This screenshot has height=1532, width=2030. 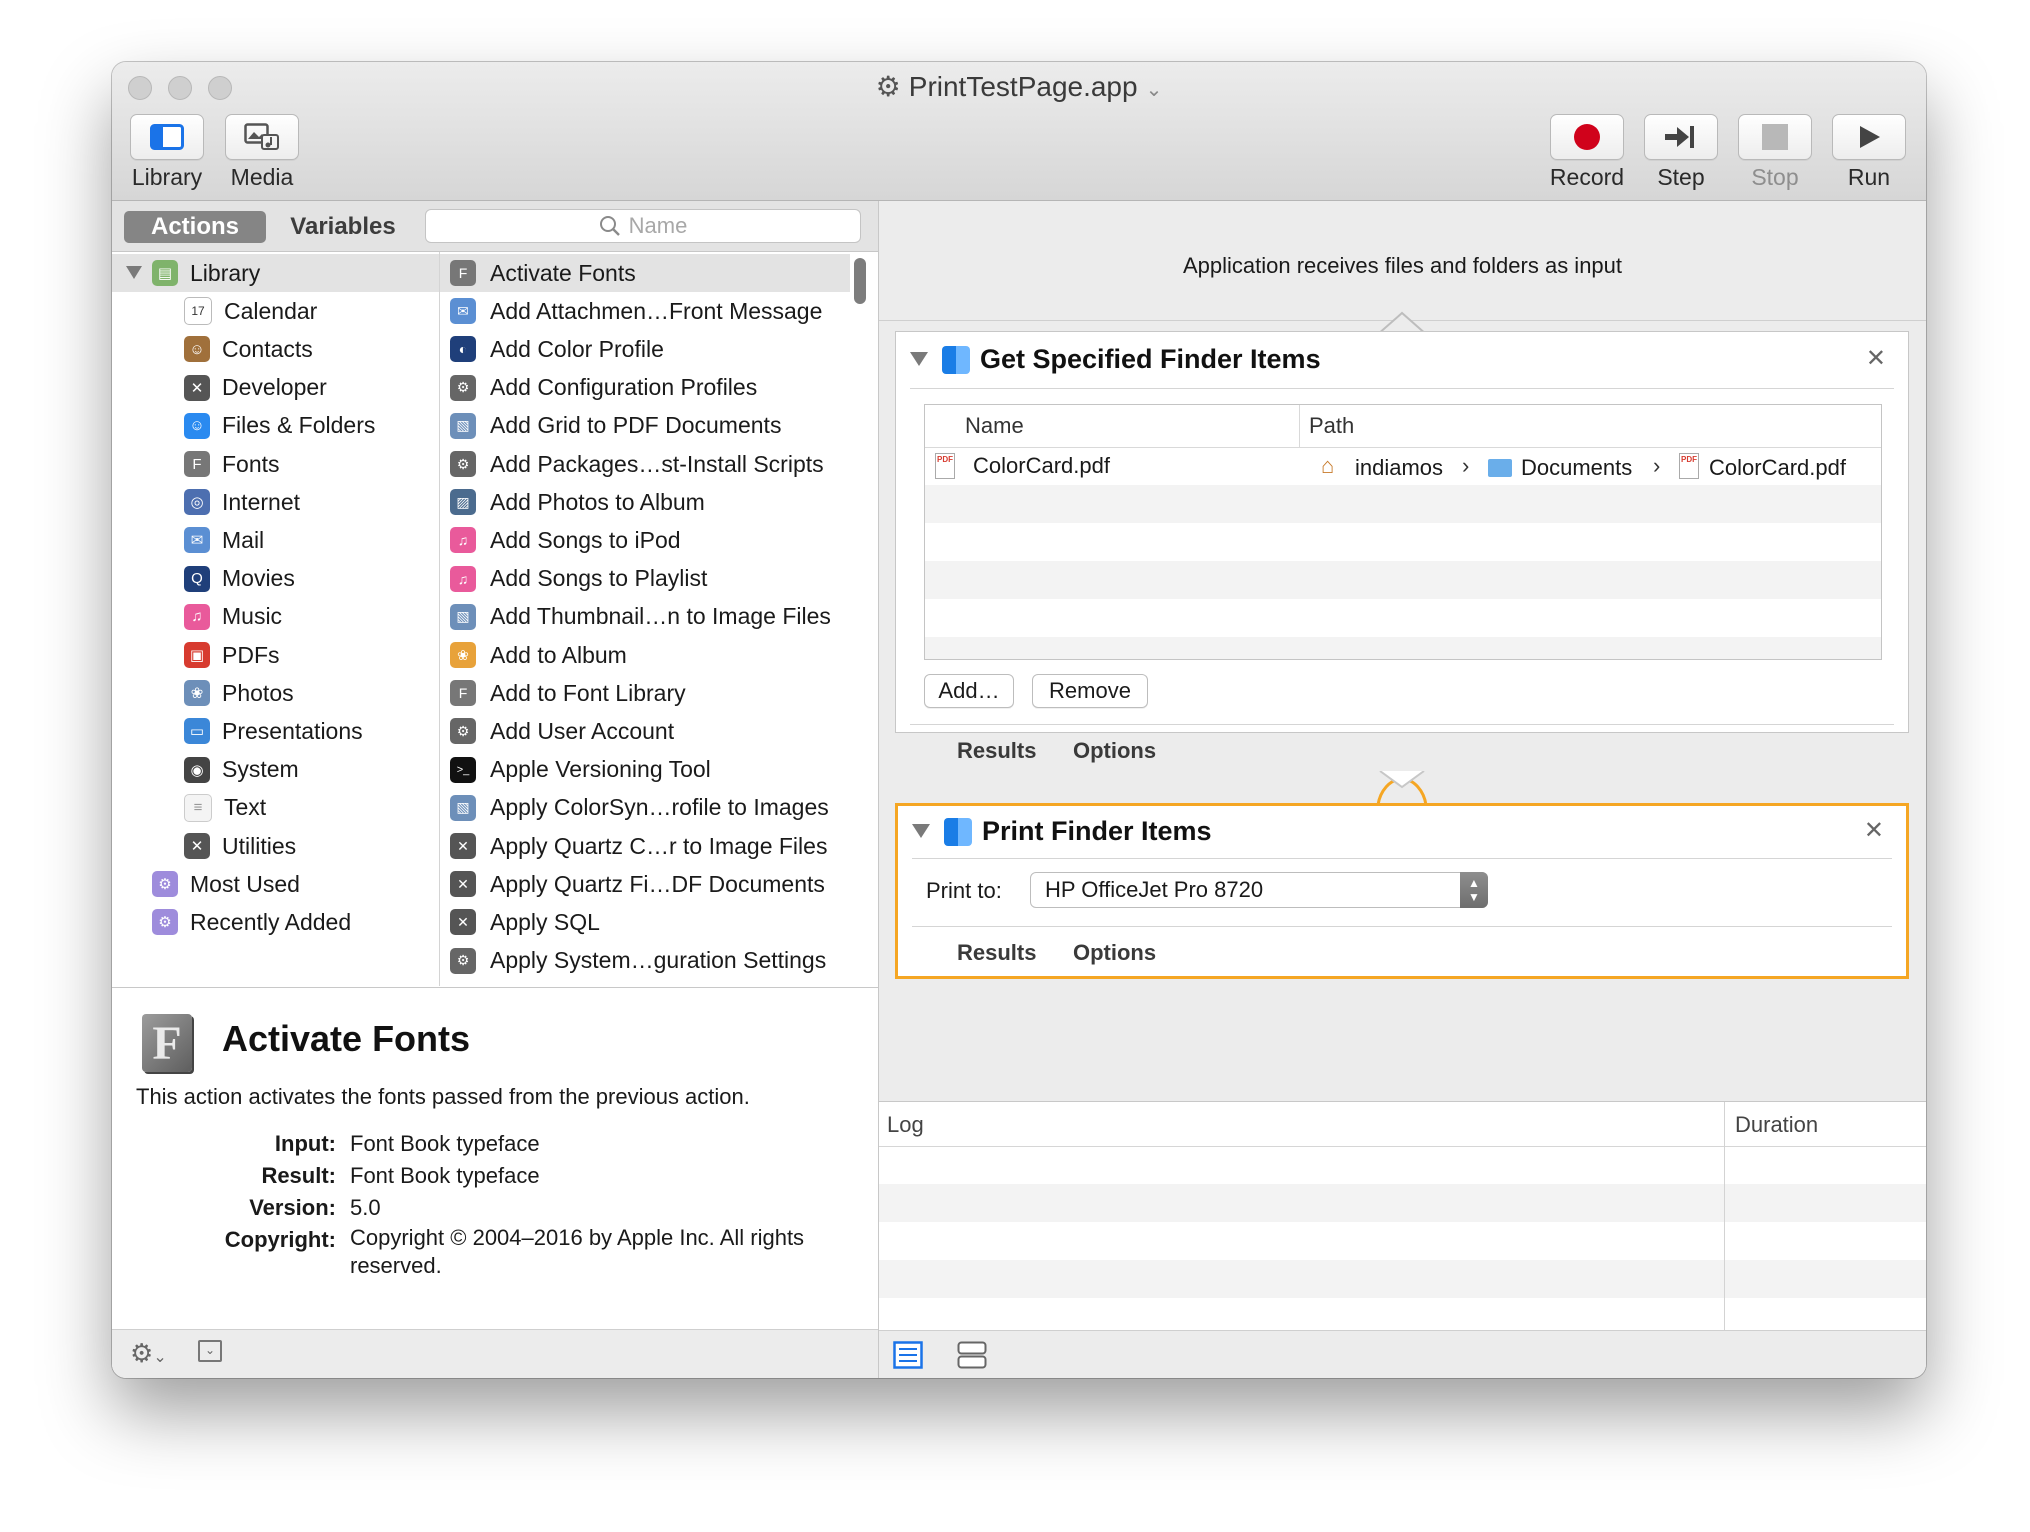 I want to click on sidebar-item-mail: ✉ Mail, so click(x=275, y=540).